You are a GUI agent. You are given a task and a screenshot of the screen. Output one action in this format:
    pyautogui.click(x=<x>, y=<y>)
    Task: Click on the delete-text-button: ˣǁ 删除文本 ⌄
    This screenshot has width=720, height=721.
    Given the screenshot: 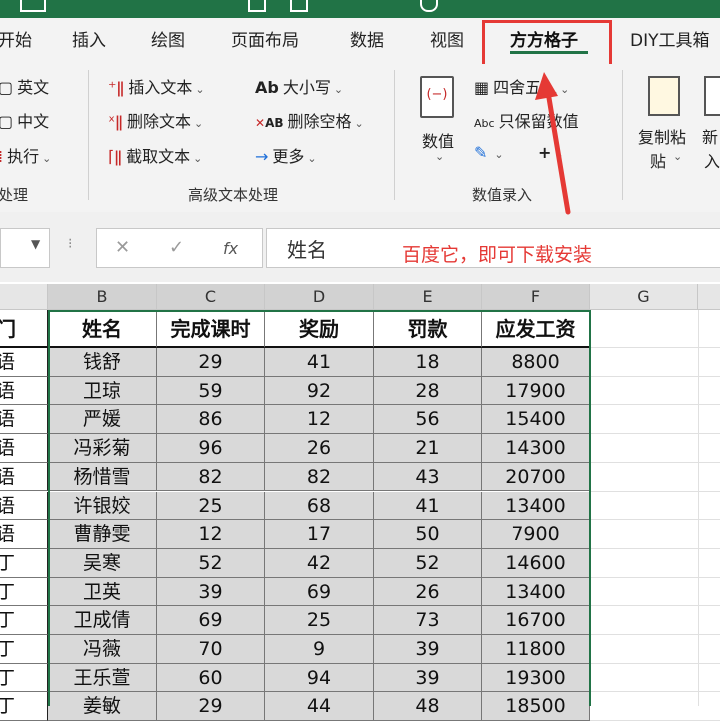 What is the action you would take?
    pyautogui.click(x=155, y=120)
    